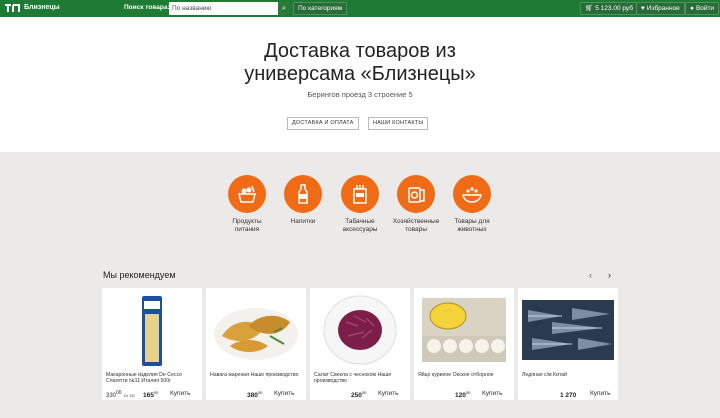  Describe the element at coordinates (323, 123) in the screenshot. I see `delivery-button: ДОСТАВКА И ОПЛАТА` at that location.